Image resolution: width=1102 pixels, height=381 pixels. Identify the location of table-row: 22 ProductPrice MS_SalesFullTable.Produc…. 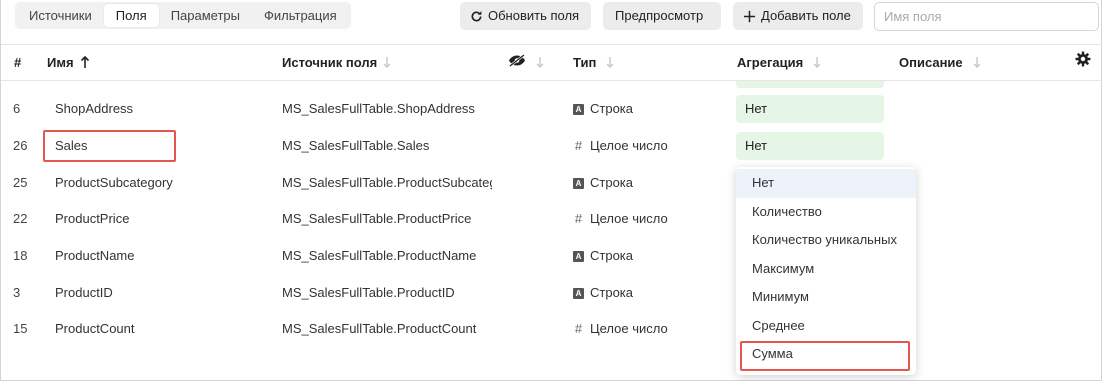
(551, 219).